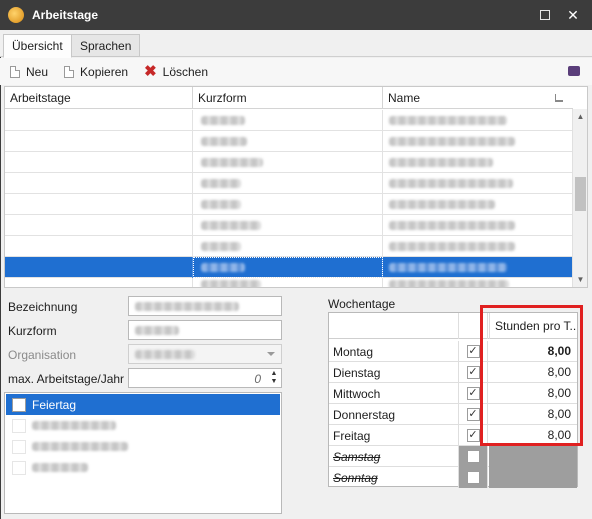 This screenshot has height=519, width=592. What do you see at coordinates (205, 306) in the screenshot?
I see `bezeichnung-field` at bounding box center [205, 306].